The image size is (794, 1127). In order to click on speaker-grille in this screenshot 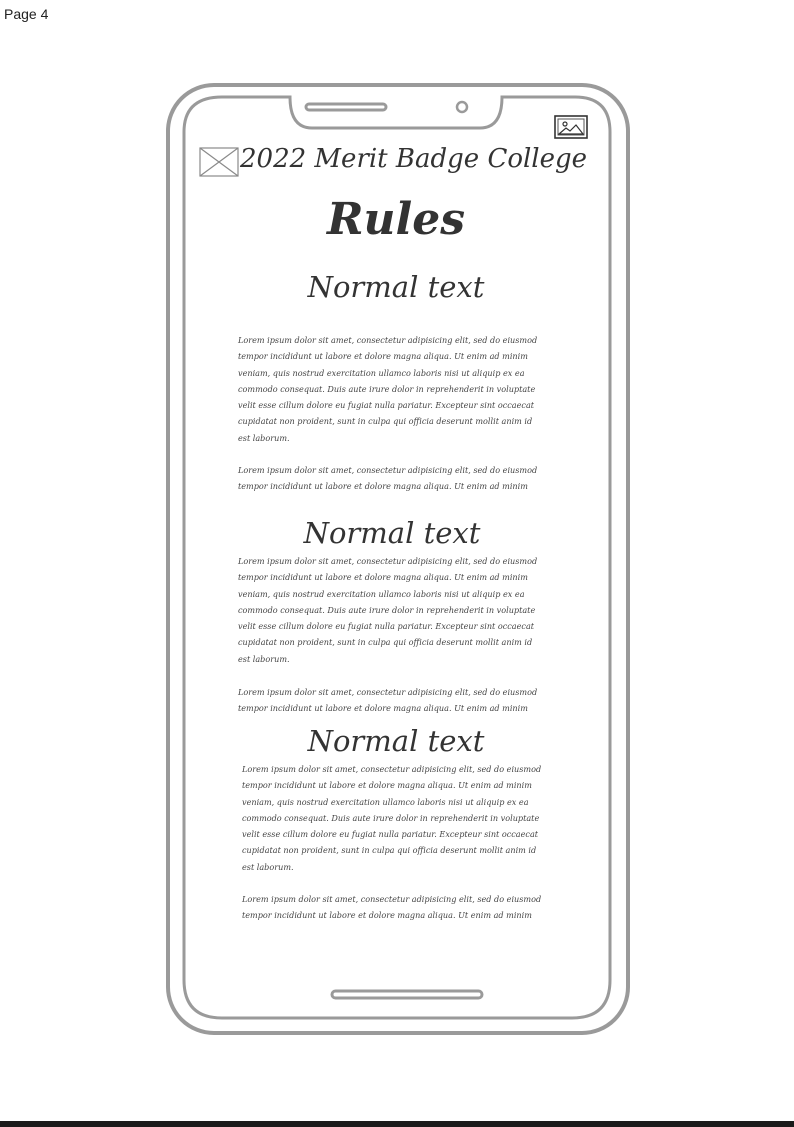, I will do `click(346, 107)`.